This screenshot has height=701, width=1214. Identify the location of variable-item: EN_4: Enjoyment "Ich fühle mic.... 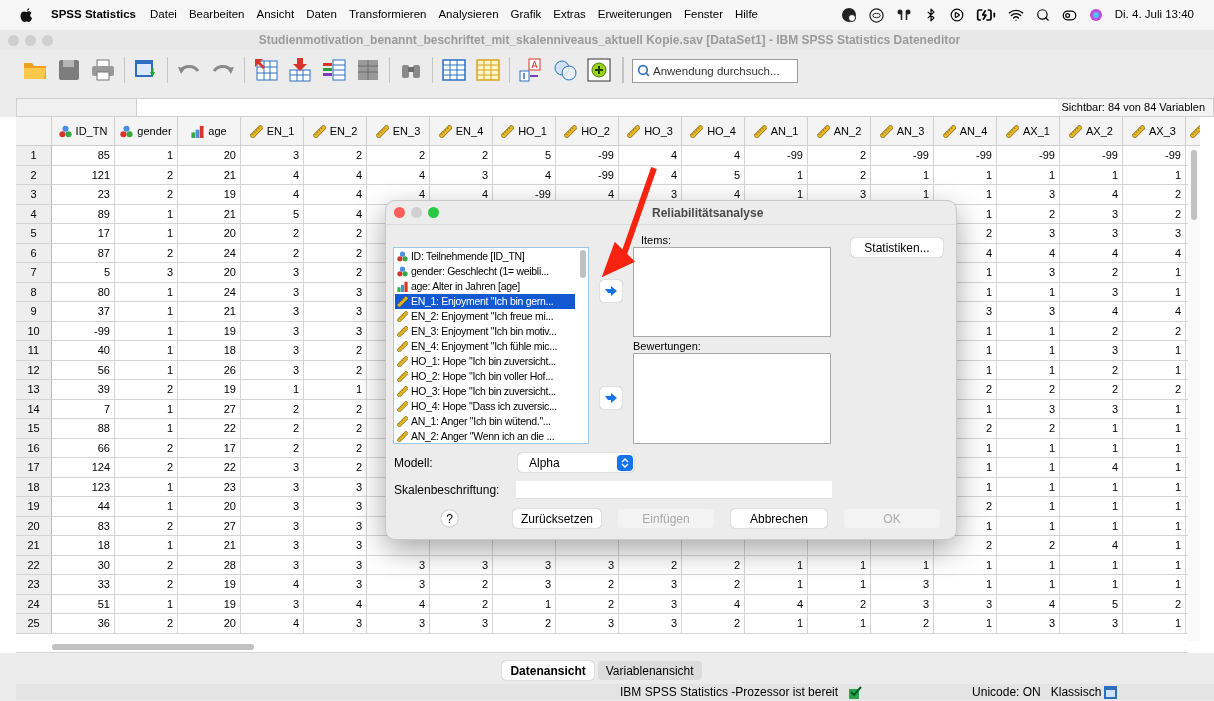
(485, 346).